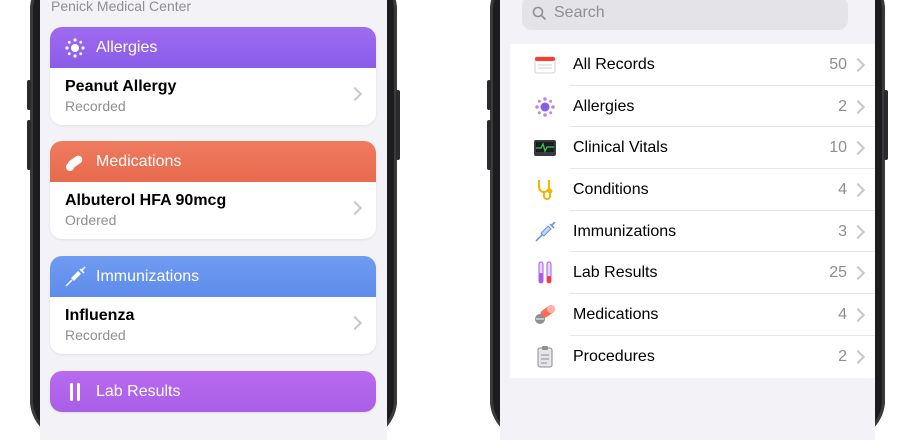 The image size is (900, 440). What do you see at coordinates (146, 200) in the screenshot?
I see `card-item: Albuterol HFA 90mcg` at bounding box center [146, 200].